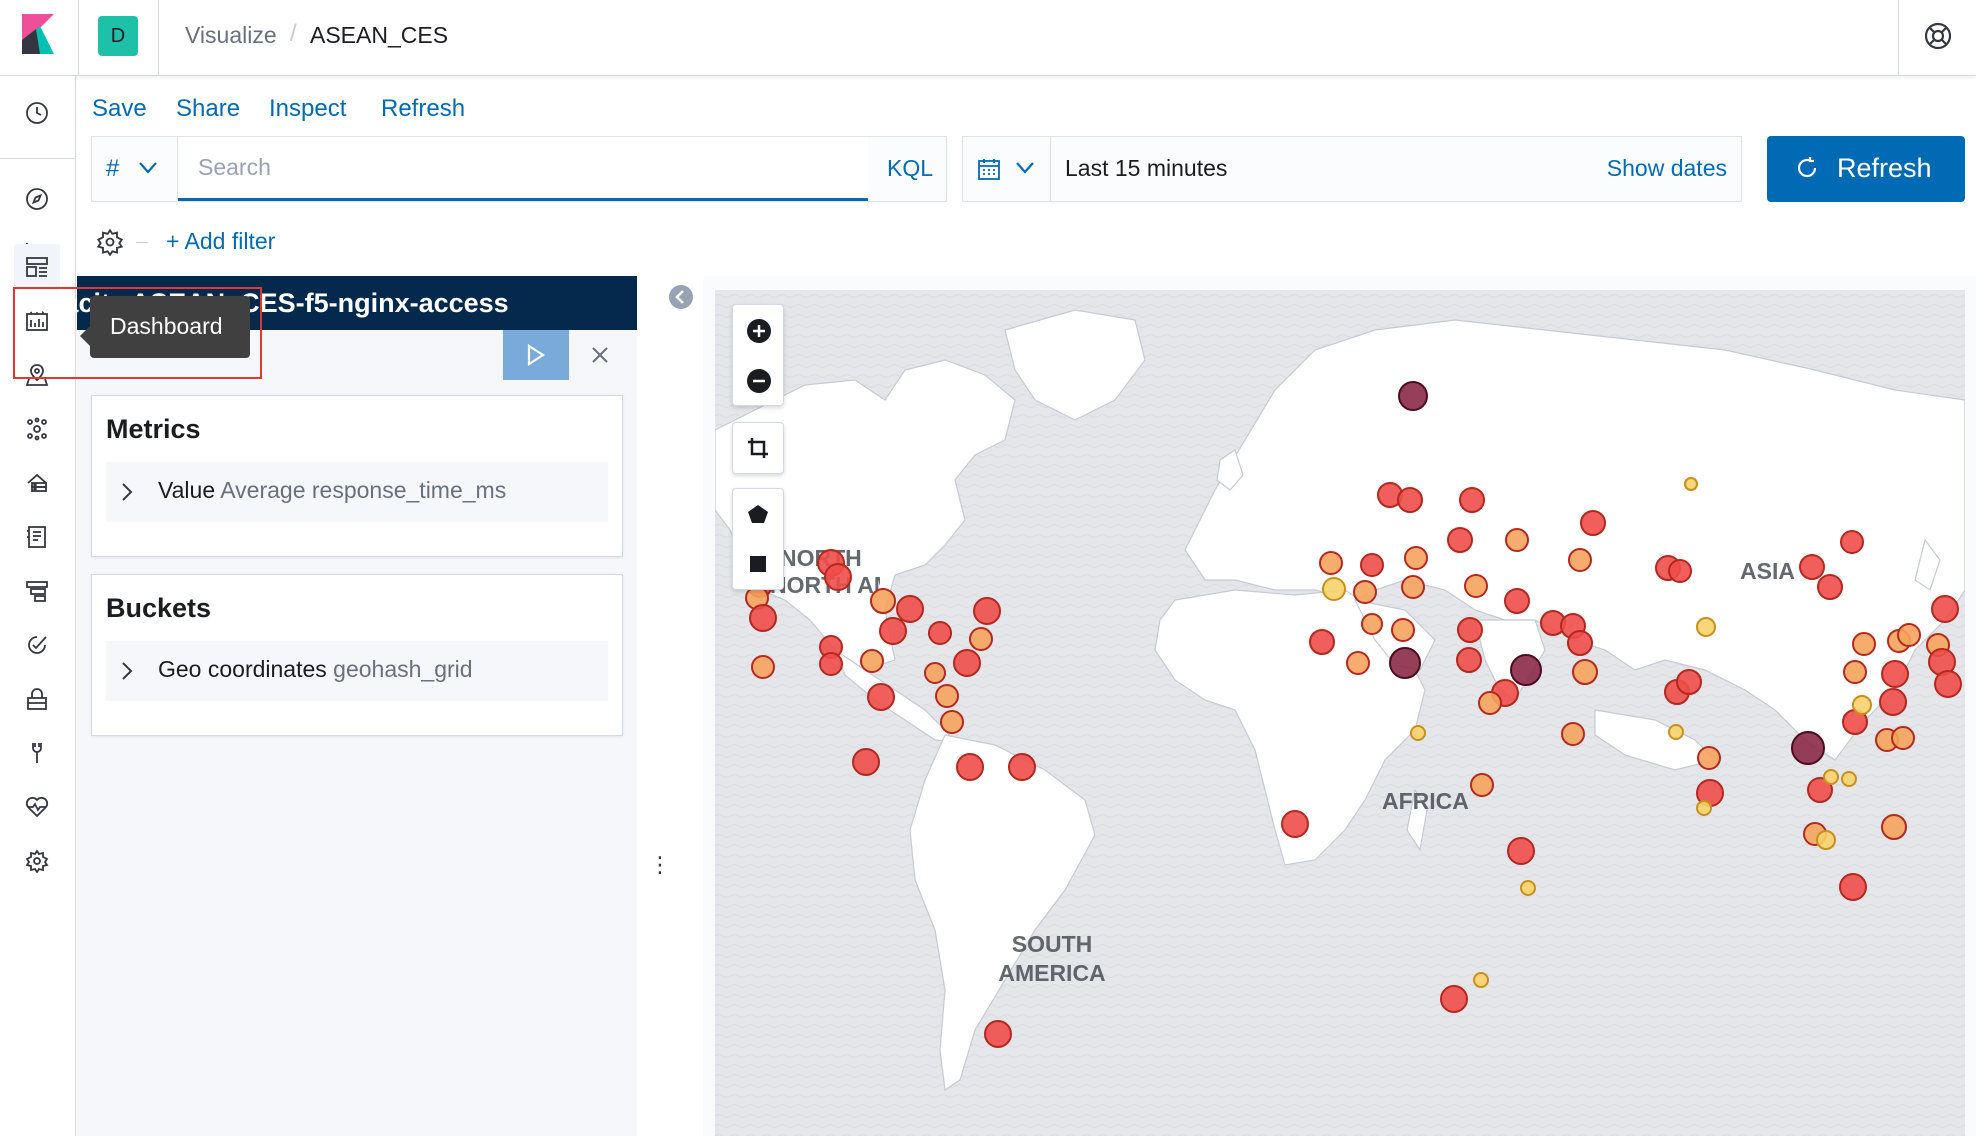 This screenshot has width=1976, height=1136. Describe the element at coordinates (37, 199) in the screenshot. I see `discover-compass-icon` at that location.